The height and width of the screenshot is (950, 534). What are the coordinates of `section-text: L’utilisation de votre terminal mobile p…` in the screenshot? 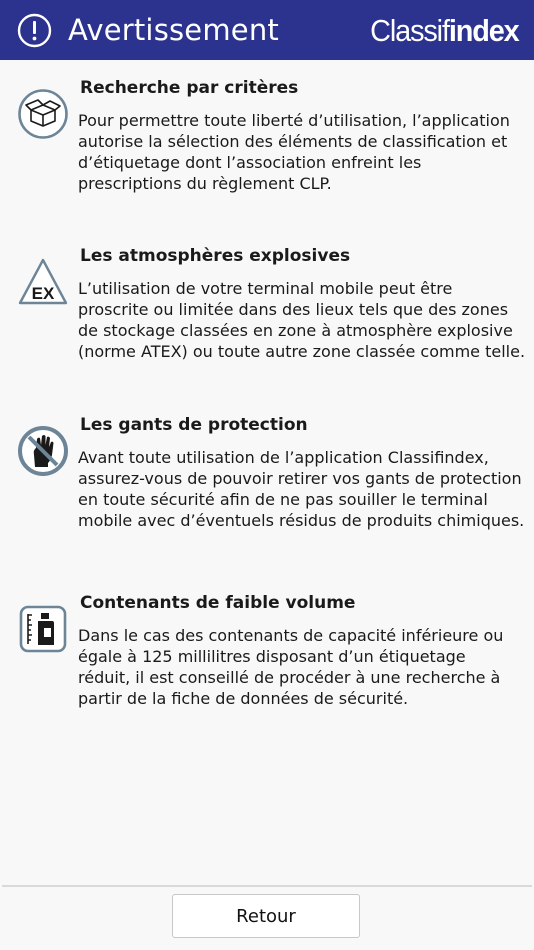 It's located at (302, 320).